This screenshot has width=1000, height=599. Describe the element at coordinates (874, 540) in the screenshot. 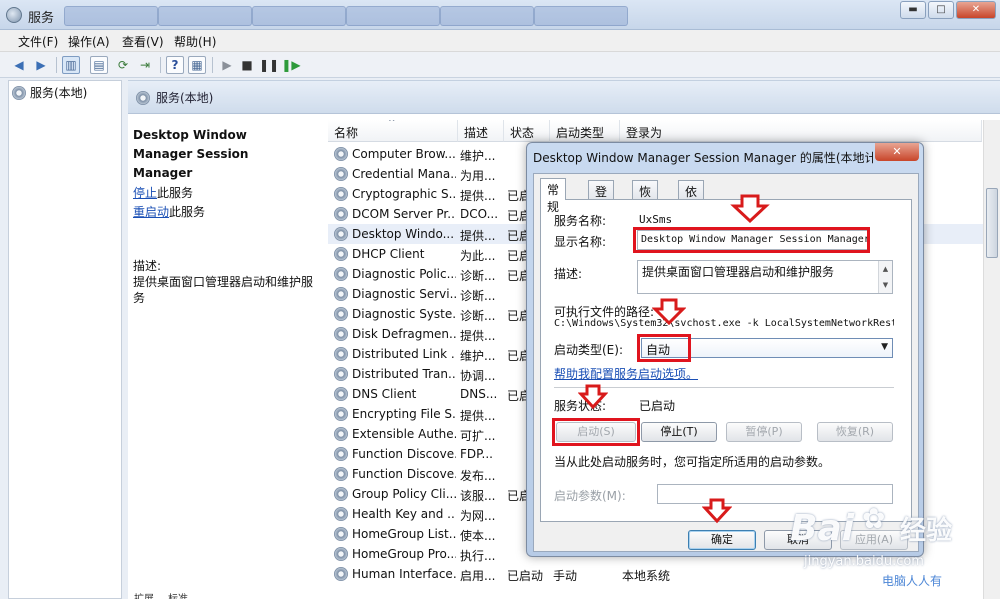

I see `apply-button: 应用(A)` at that location.